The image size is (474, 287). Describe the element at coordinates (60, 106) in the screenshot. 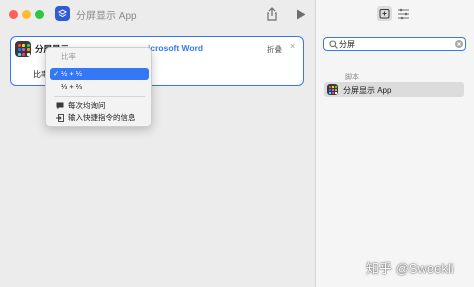

I see `speech-bubble-icon` at that location.